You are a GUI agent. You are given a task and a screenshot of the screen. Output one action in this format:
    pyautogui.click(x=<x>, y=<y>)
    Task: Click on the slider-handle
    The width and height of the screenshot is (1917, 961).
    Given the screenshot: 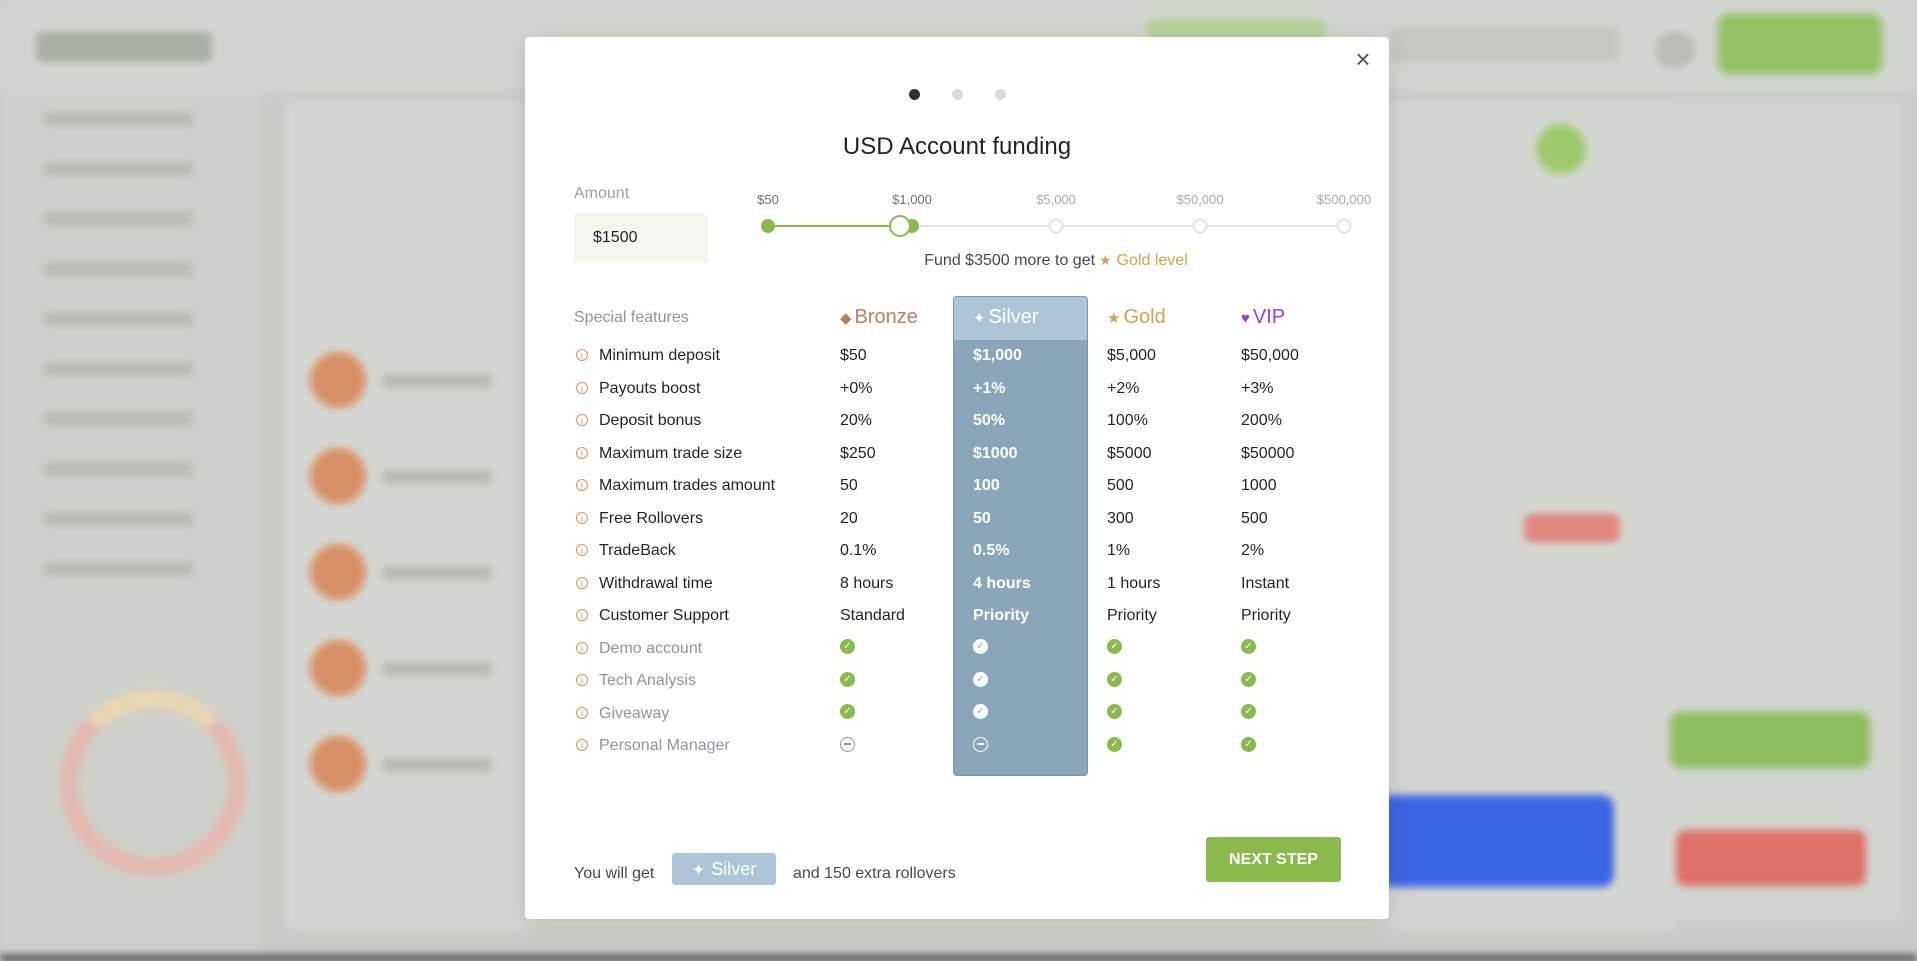 What is the action you would take?
    pyautogui.click(x=900, y=226)
    